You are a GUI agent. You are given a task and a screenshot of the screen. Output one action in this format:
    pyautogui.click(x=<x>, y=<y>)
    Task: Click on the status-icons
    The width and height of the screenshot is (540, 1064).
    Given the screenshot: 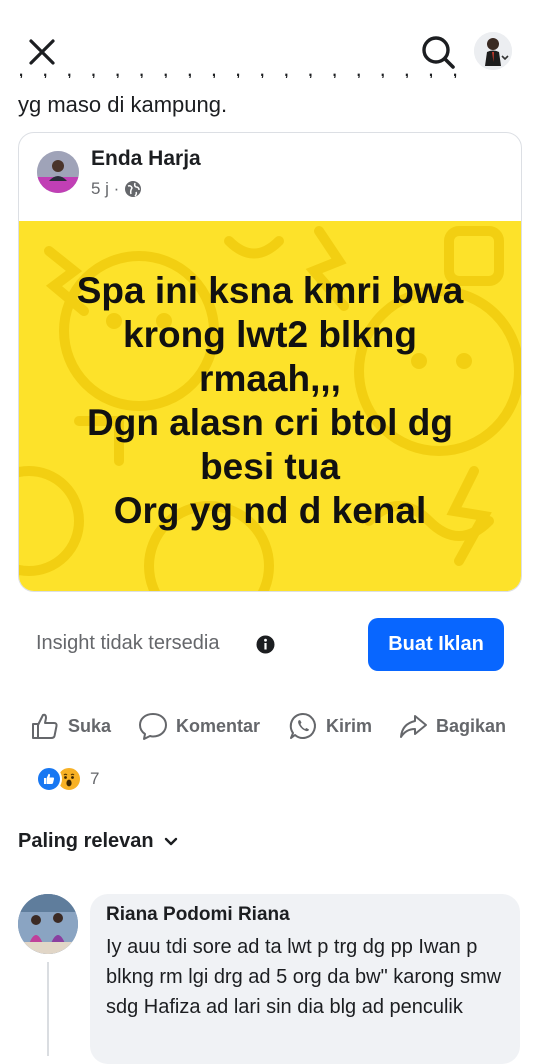 What is the action you would take?
    pyautogui.click(x=518, y=3)
    